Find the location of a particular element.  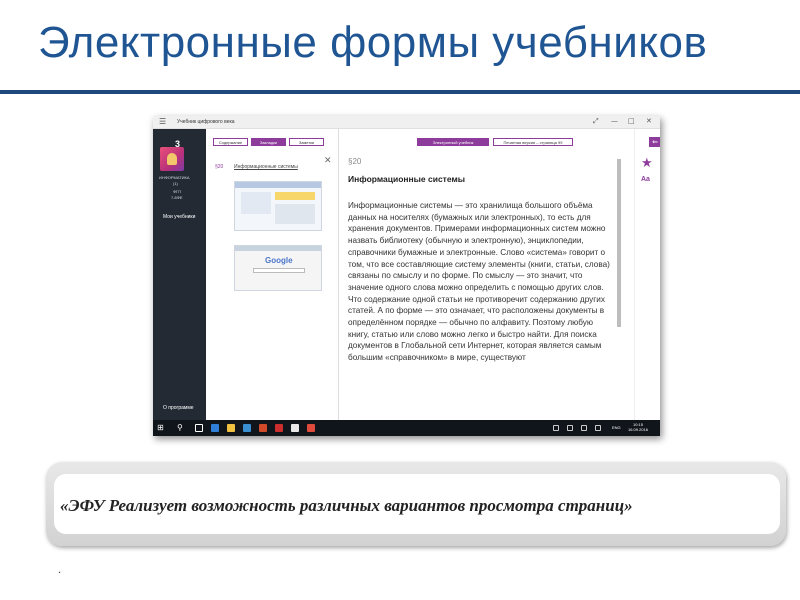

google-logo: Google is located at coordinates (279, 260).